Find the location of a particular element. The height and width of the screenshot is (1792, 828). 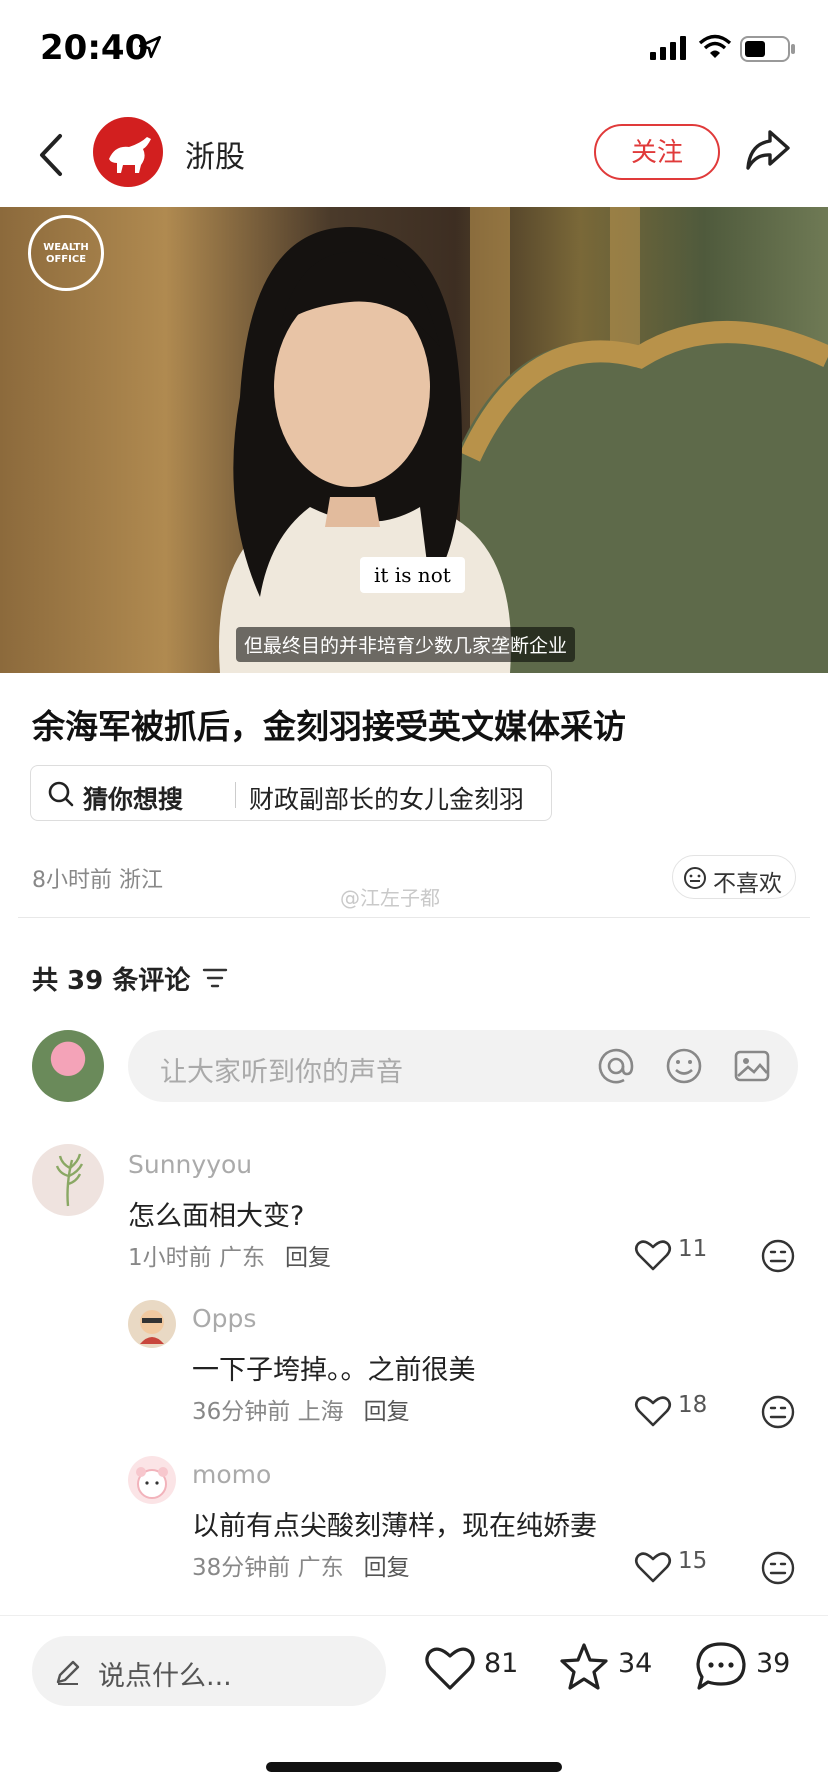

share-icon is located at coordinates (768, 151).